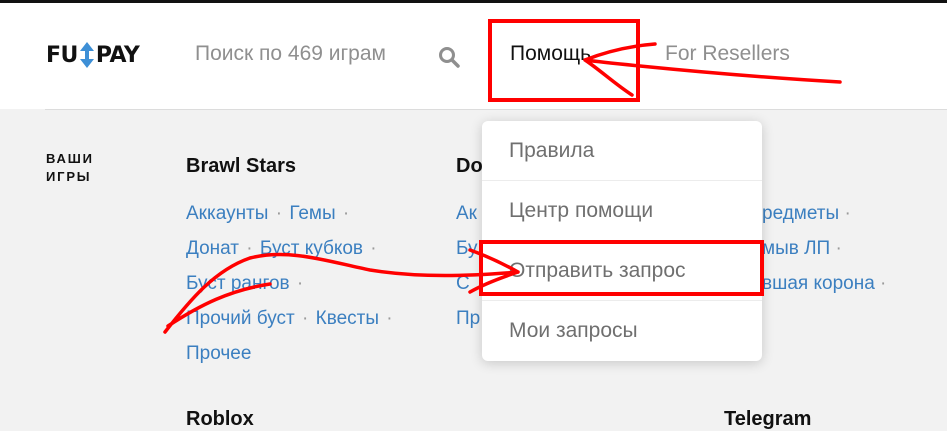 This screenshot has width=947, height=431. Describe the element at coordinates (220, 419) in the screenshot. I see `game-title-roblox: Roblox` at that location.